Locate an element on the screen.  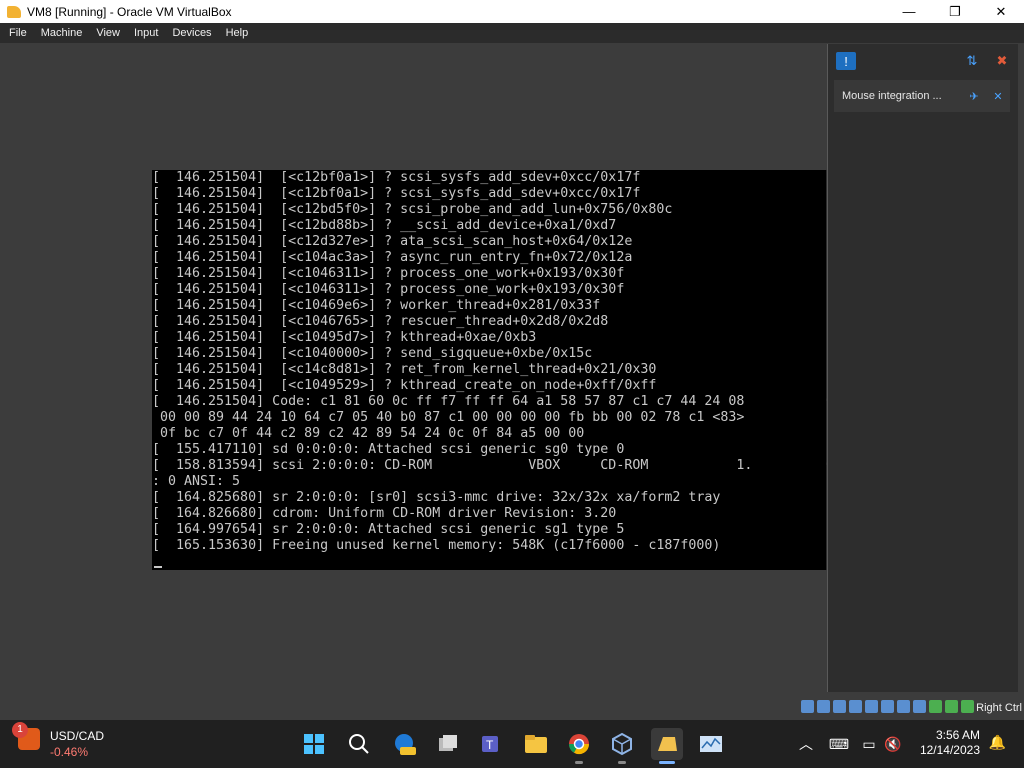
teams-button: T is located at coordinates (492, 744).